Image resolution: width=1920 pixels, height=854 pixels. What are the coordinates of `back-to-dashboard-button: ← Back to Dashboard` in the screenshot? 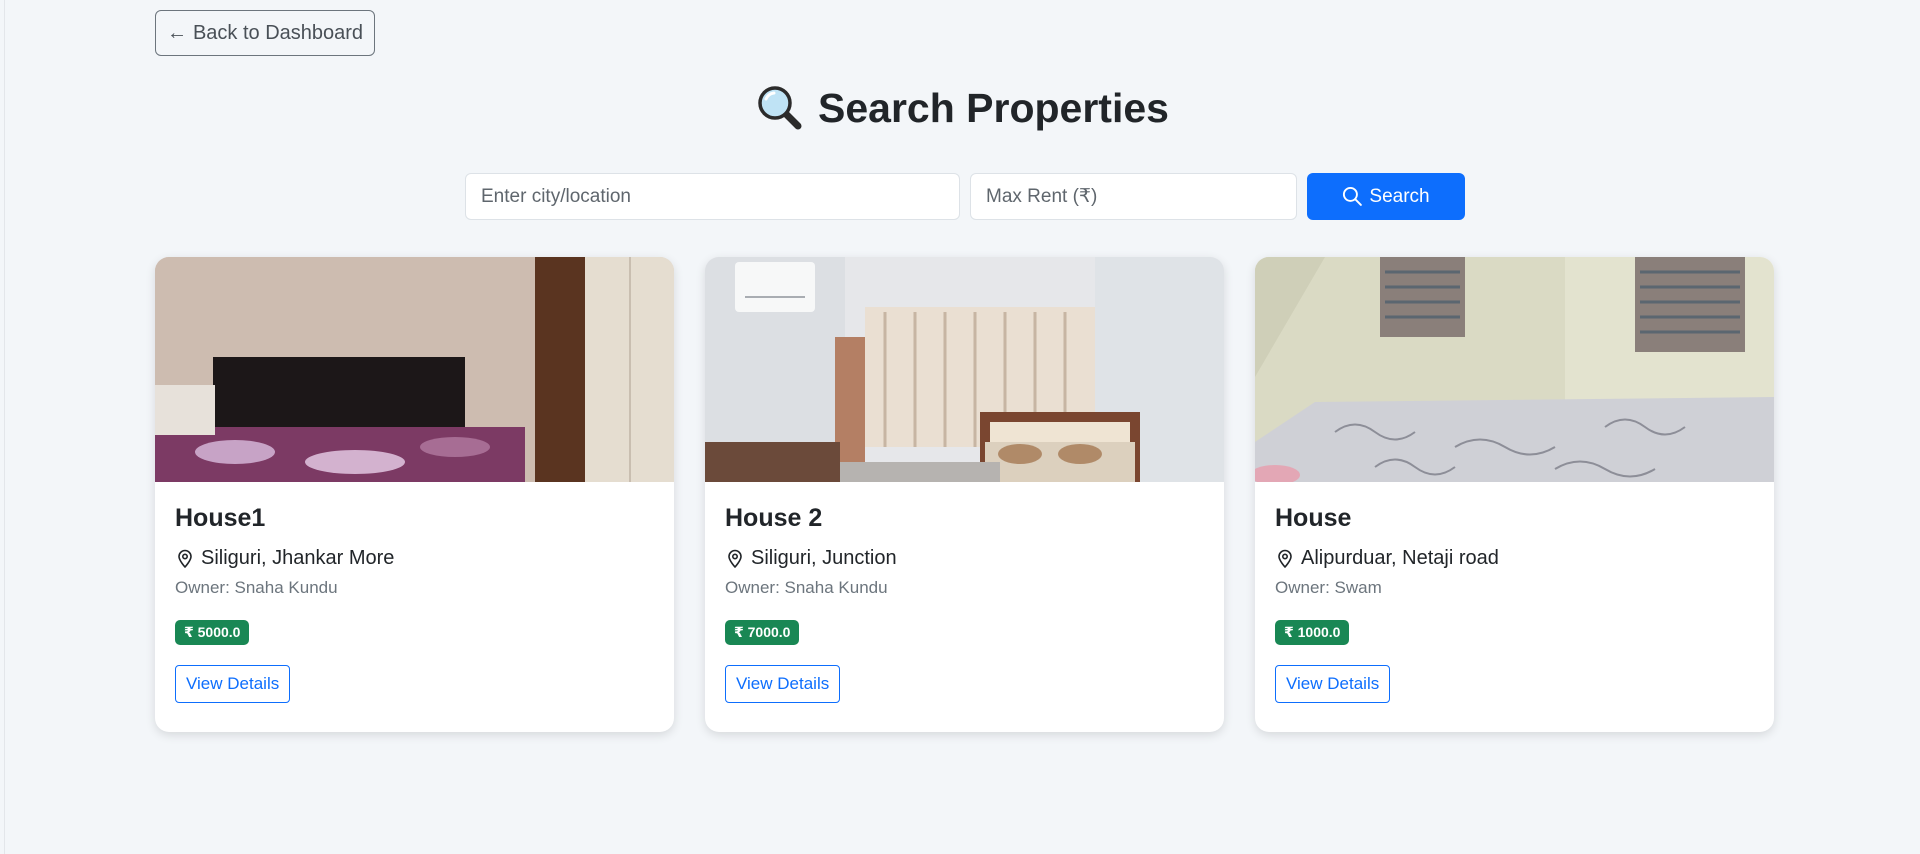 It's located at (265, 33).